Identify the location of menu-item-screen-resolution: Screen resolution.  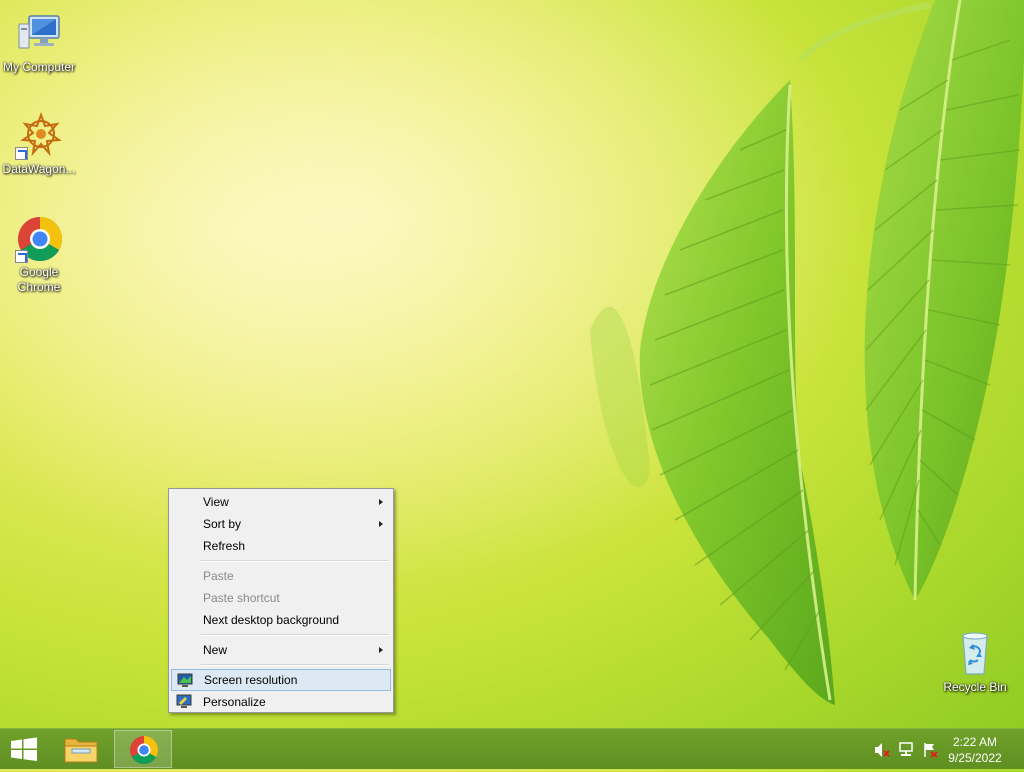
(281, 680).